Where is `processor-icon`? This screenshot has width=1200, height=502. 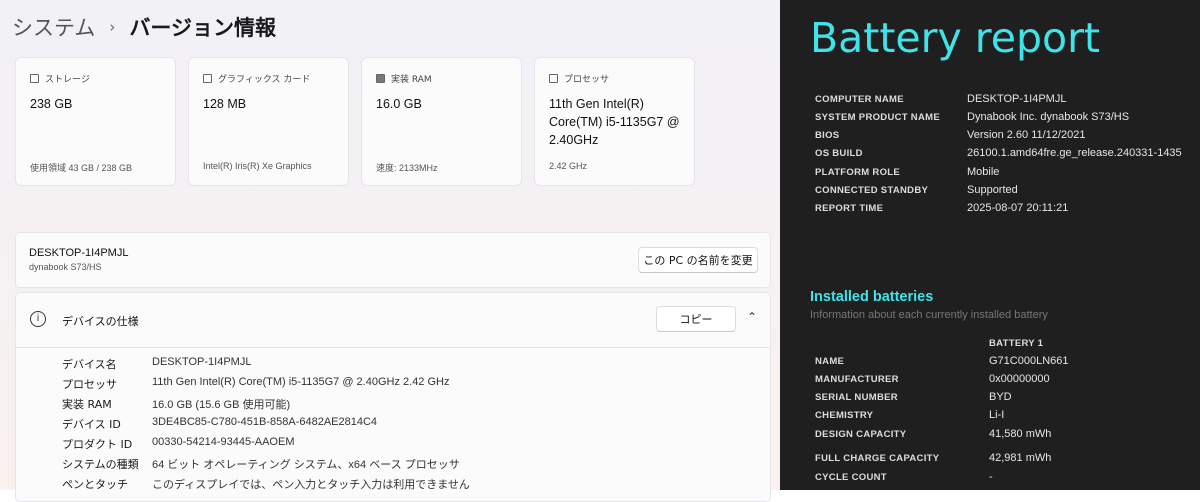
processor-icon is located at coordinates (553, 78).